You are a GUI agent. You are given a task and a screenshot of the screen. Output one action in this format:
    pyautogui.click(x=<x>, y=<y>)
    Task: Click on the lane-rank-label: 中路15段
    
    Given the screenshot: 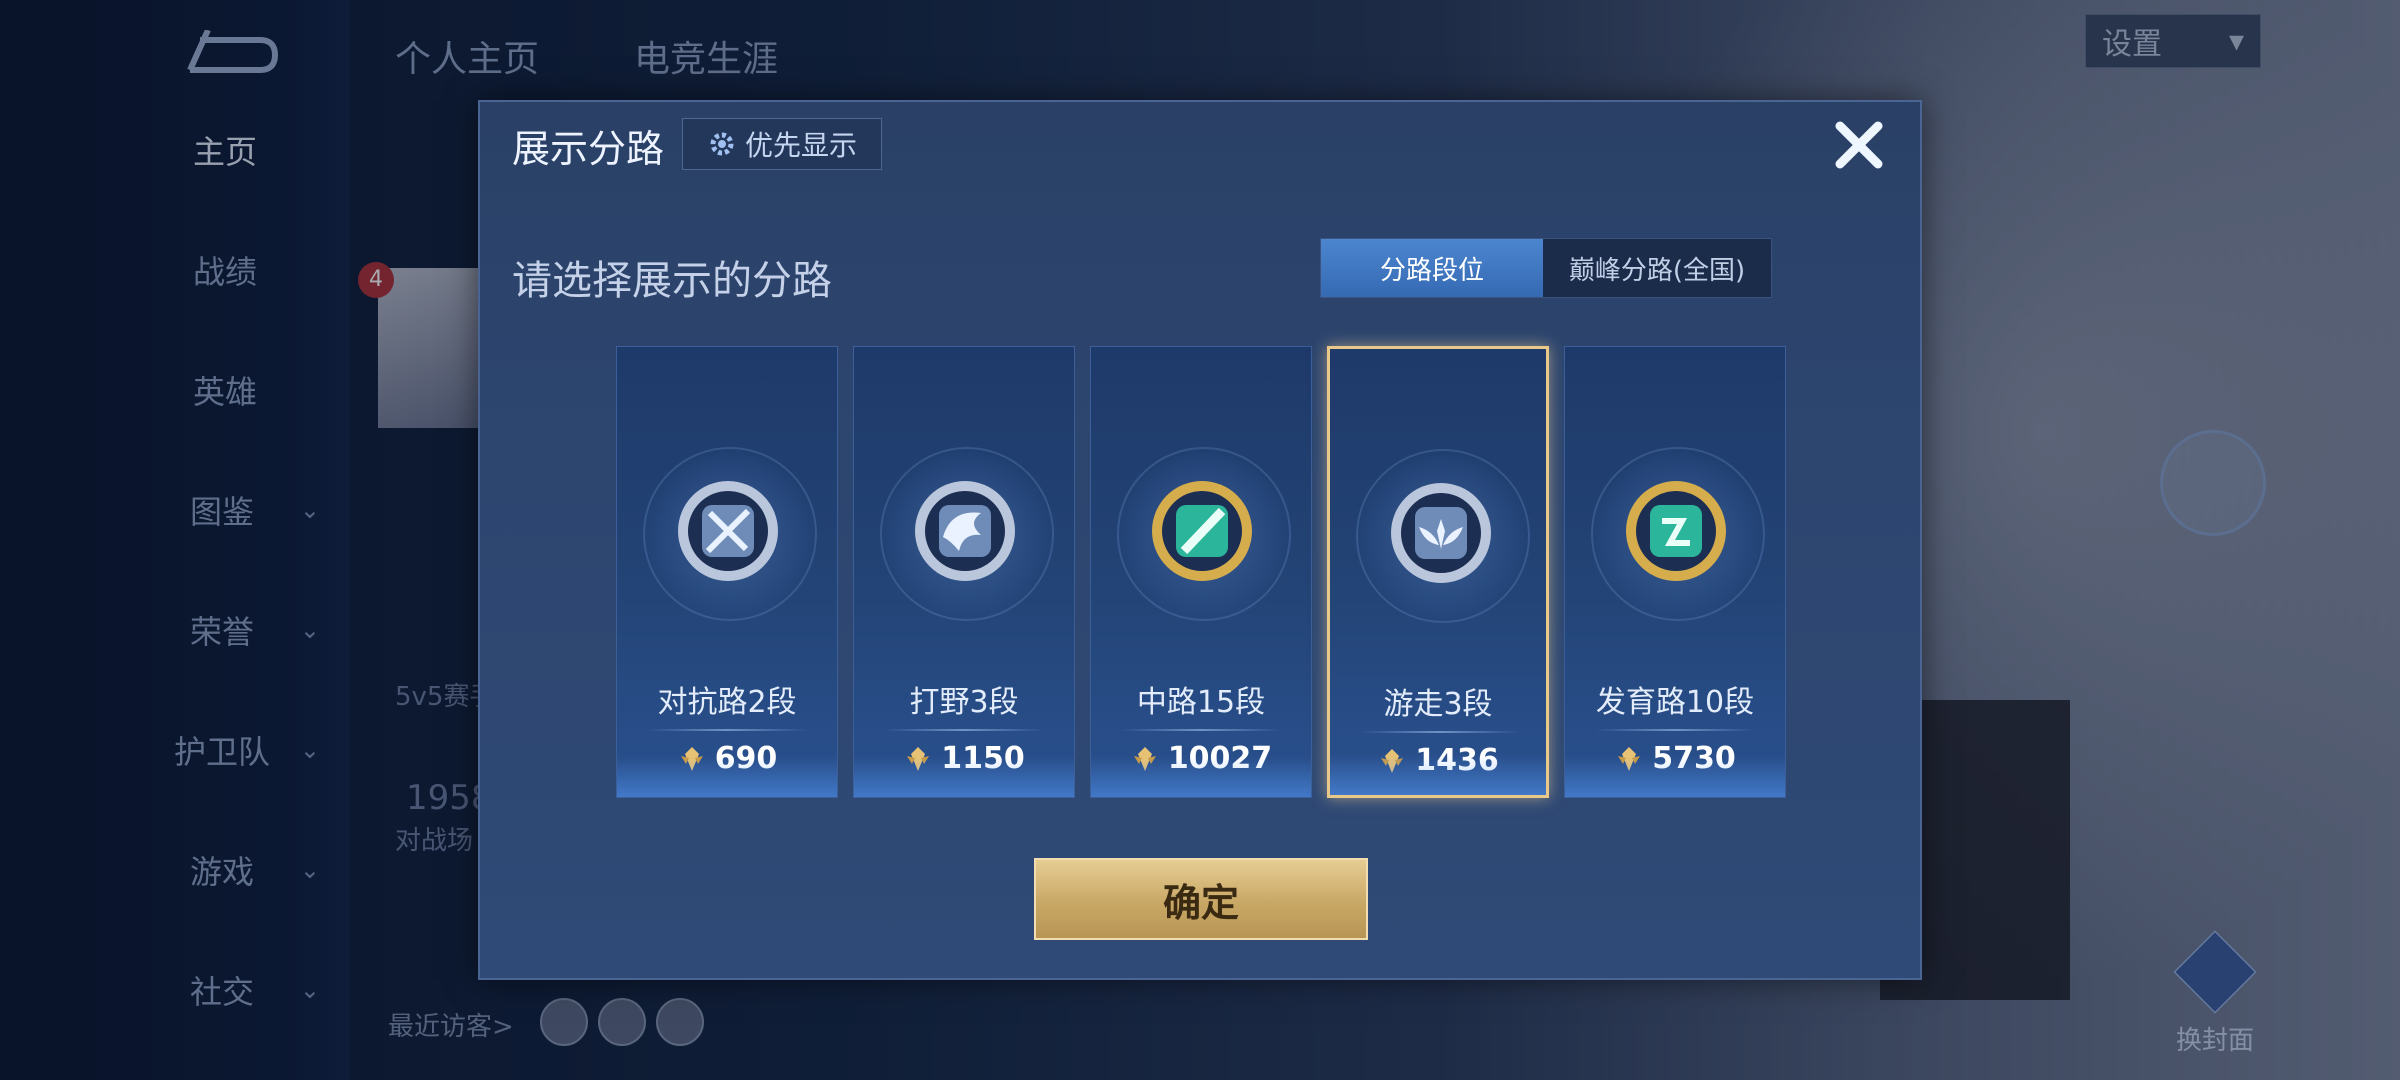 What is the action you would take?
    pyautogui.click(x=1201, y=702)
    